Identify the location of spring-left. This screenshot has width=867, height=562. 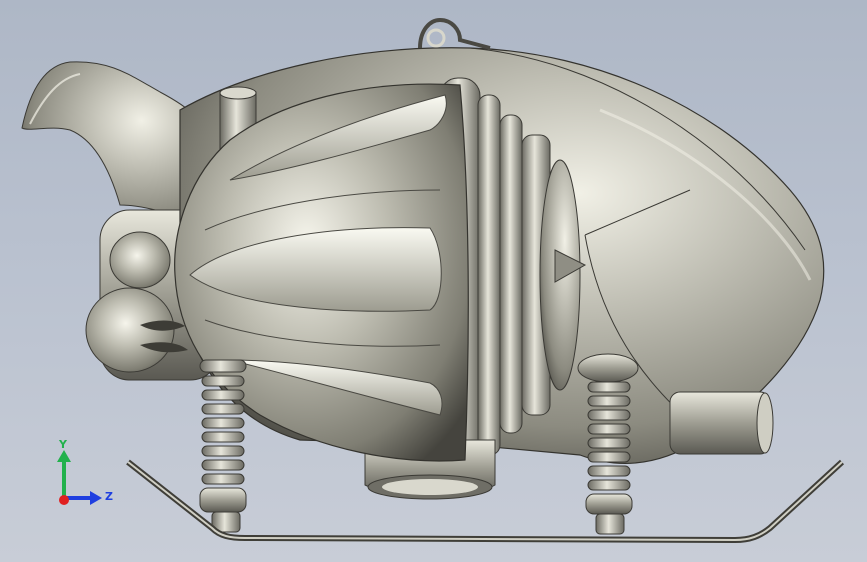
(223, 446).